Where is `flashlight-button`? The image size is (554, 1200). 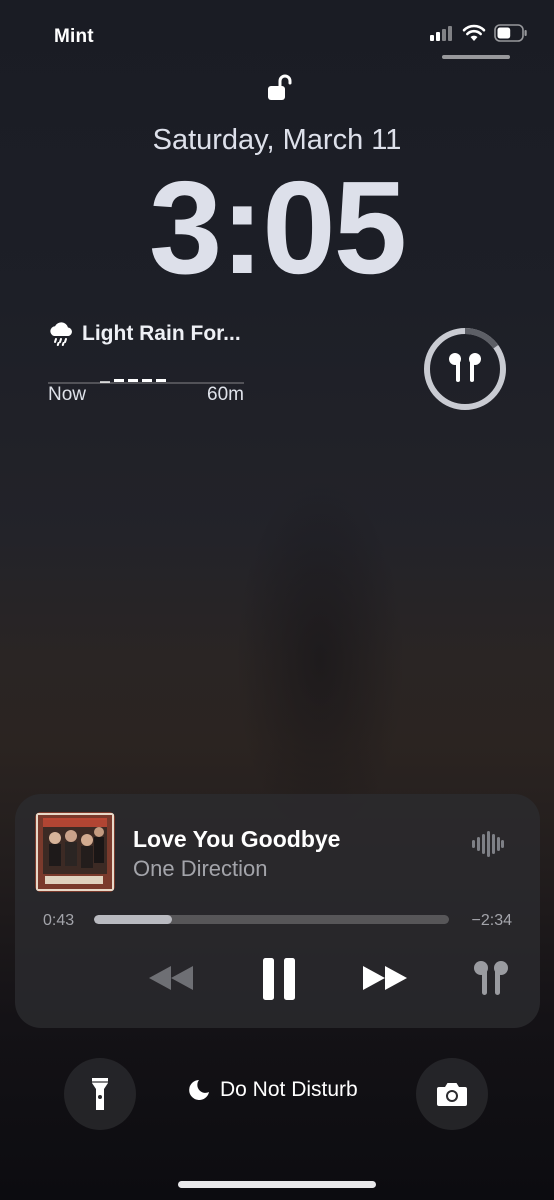 flashlight-button is located at coordinates (100, 1094).